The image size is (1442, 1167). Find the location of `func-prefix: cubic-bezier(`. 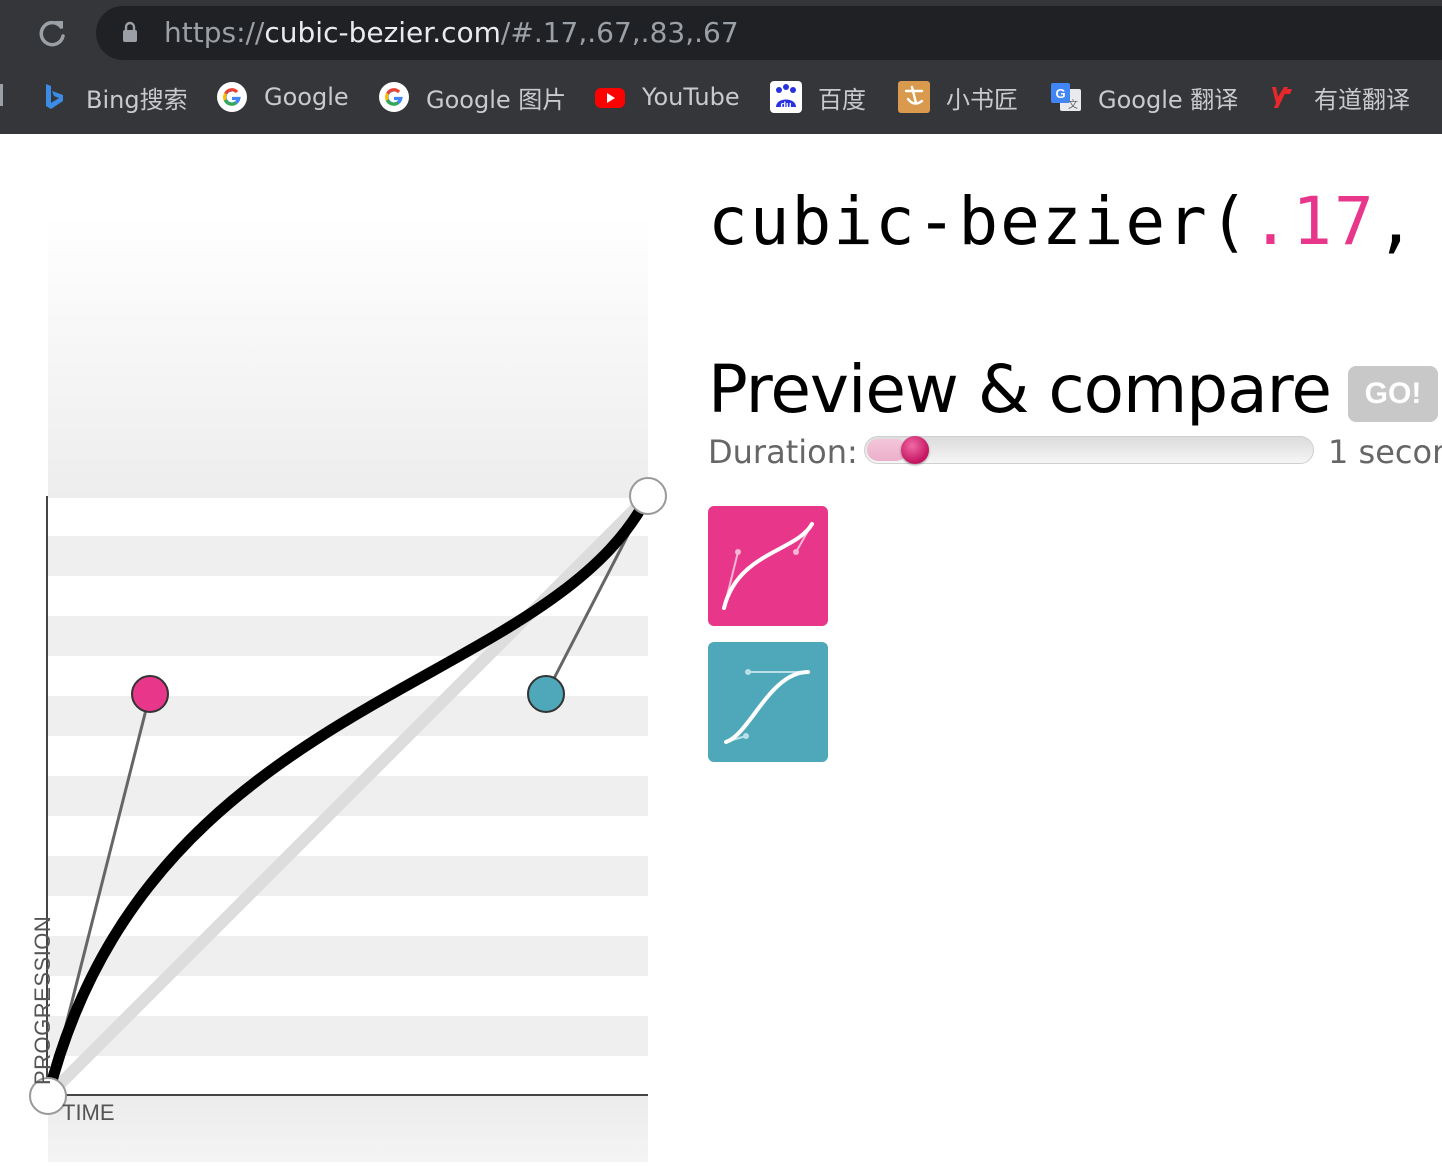

func-prefix: cubic-bezier( is located at coordinates (979, 221).